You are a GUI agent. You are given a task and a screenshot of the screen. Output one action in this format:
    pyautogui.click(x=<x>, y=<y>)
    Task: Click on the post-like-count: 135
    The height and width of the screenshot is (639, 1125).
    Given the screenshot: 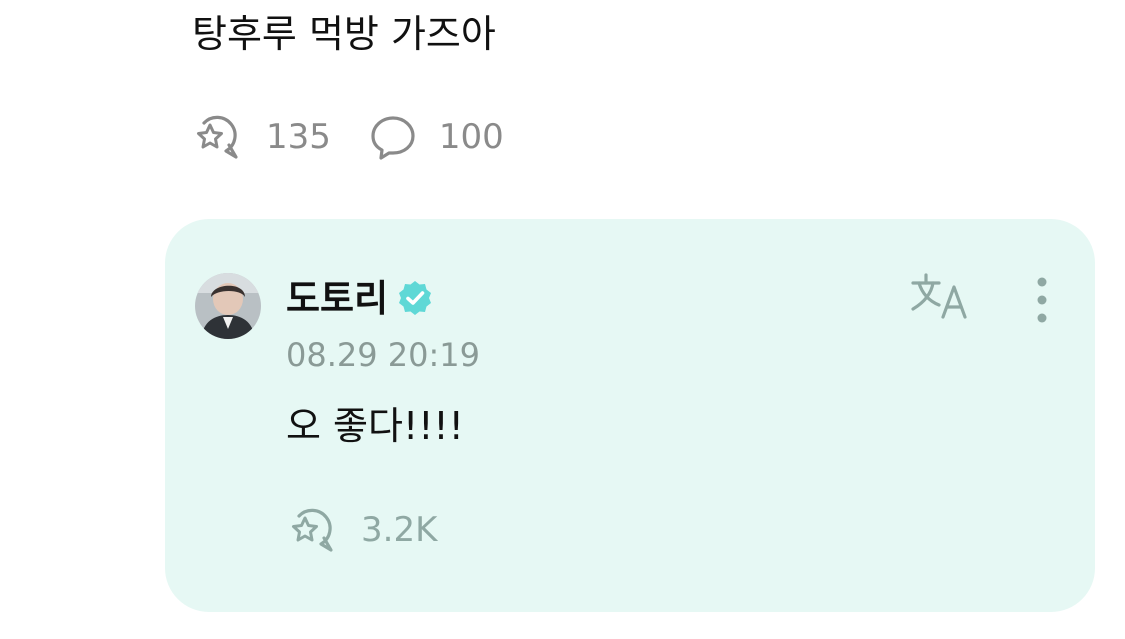 What is the action you would take?
    pyautogui.click(x=298, y=137)
    